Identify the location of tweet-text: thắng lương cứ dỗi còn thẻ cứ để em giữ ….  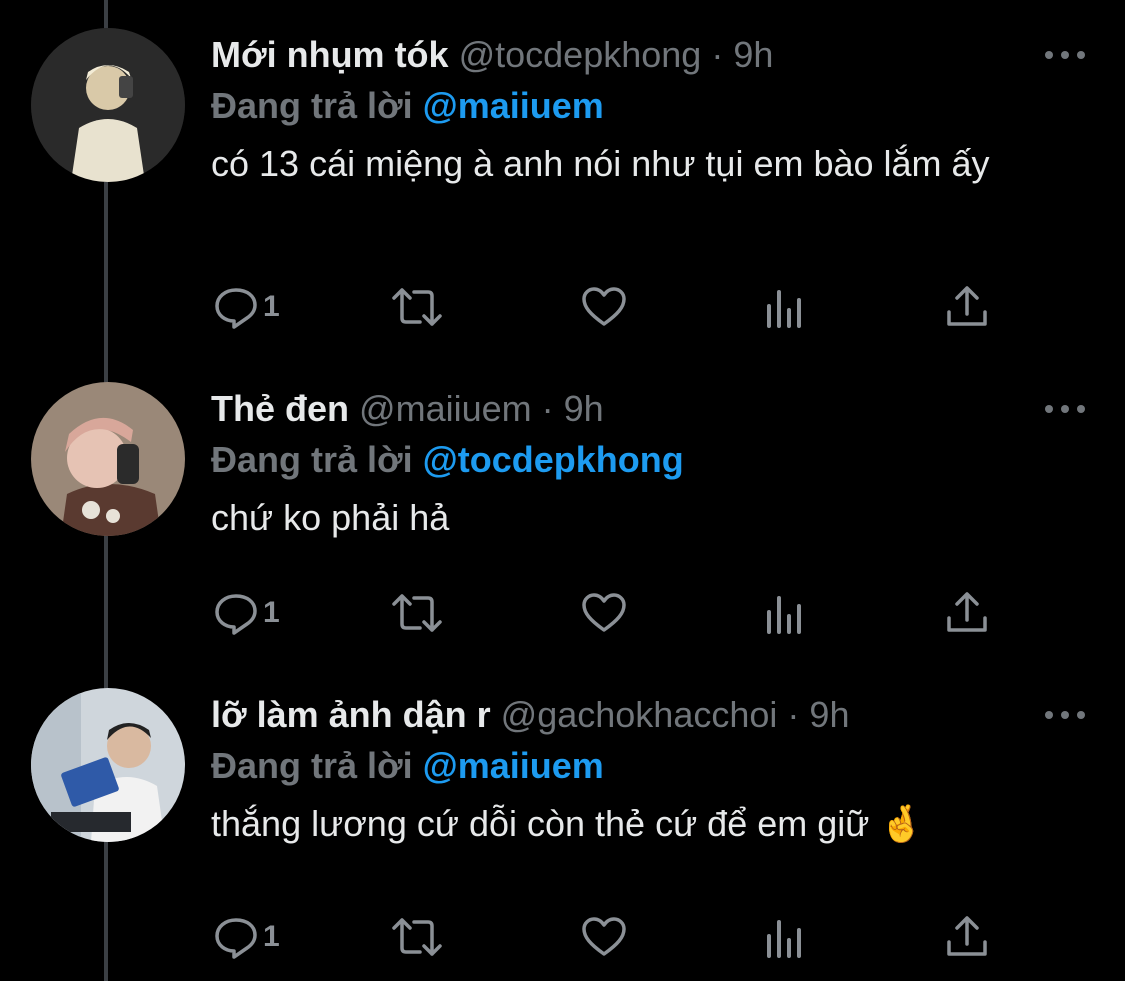
(568, 823).